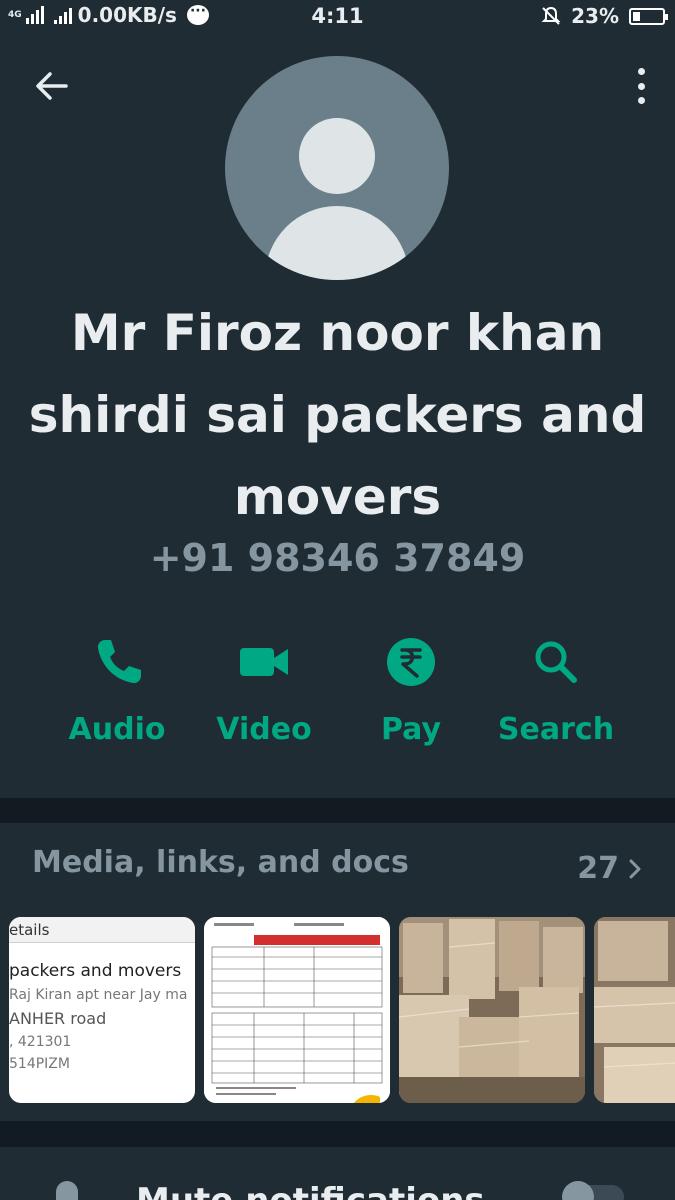 This screenshot has height=1200, width=675. I want to click on search-label: Search, so click(556, 729).